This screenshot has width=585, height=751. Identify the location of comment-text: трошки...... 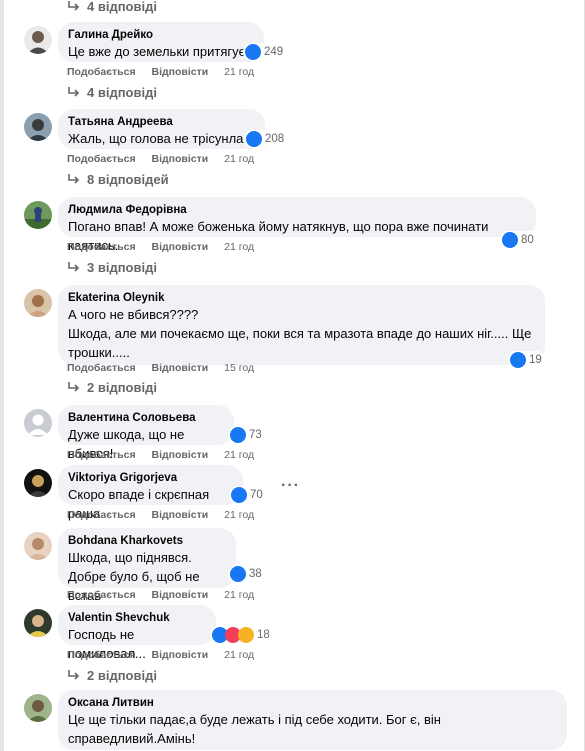
(99, 352).